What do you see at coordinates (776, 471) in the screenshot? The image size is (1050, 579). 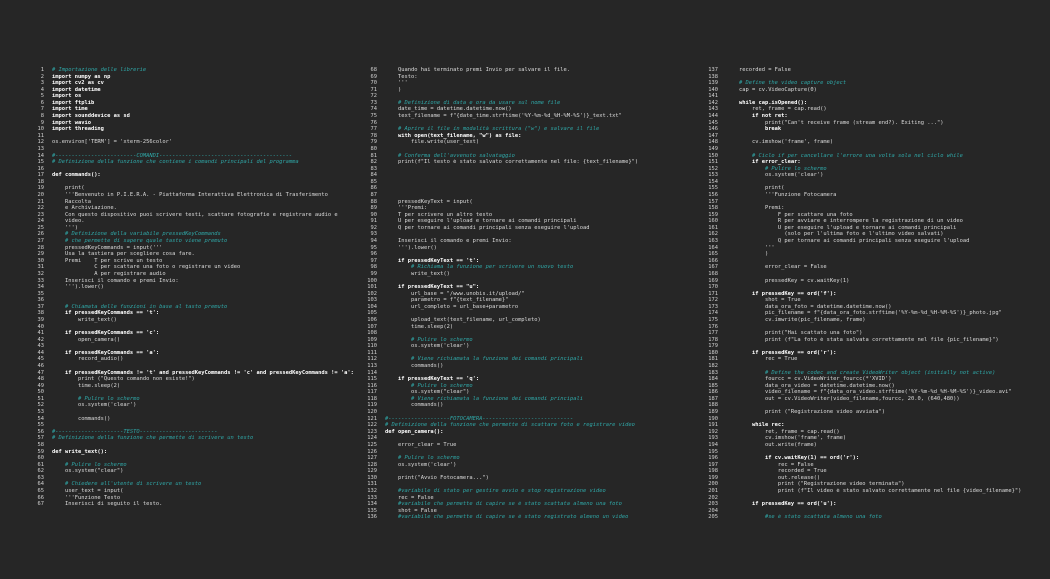 I see `code-text: recorded = True` at bounding box center [776, 471].